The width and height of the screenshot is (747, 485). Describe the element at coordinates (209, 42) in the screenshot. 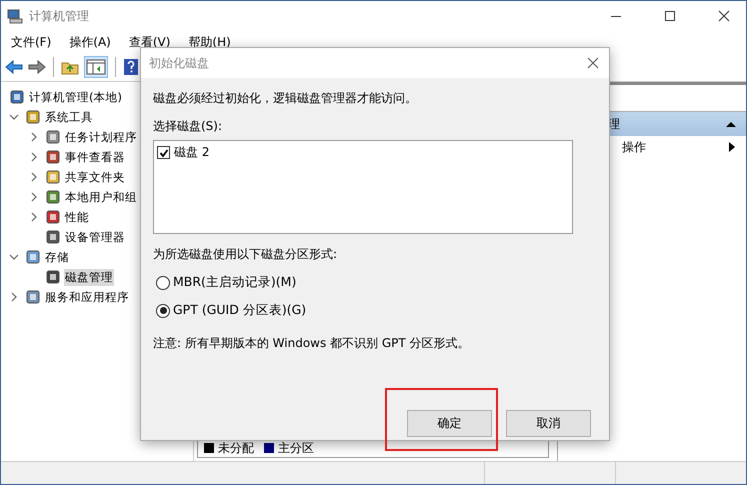

I see `menu-item: 帮助(H)` at that location.